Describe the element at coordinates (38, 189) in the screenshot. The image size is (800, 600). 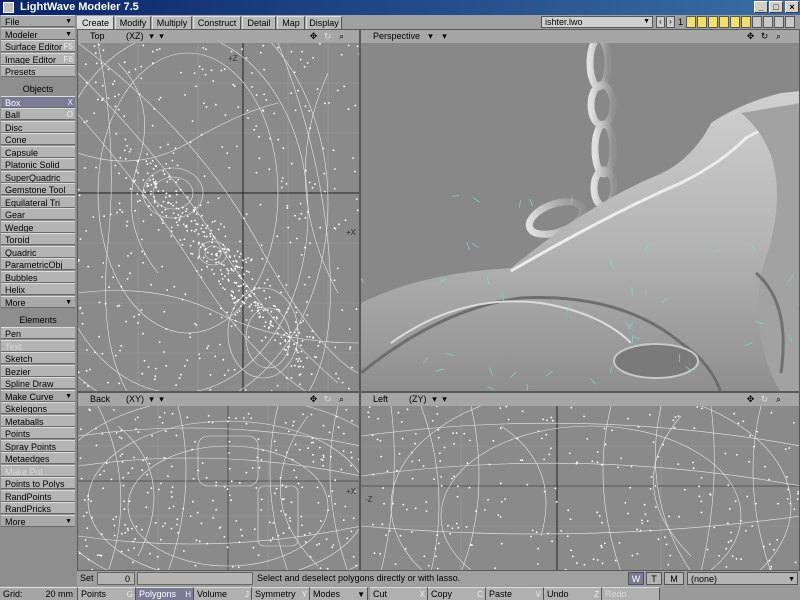
I see `tool-gemstone-tool: Gemstone Tool` at that location.